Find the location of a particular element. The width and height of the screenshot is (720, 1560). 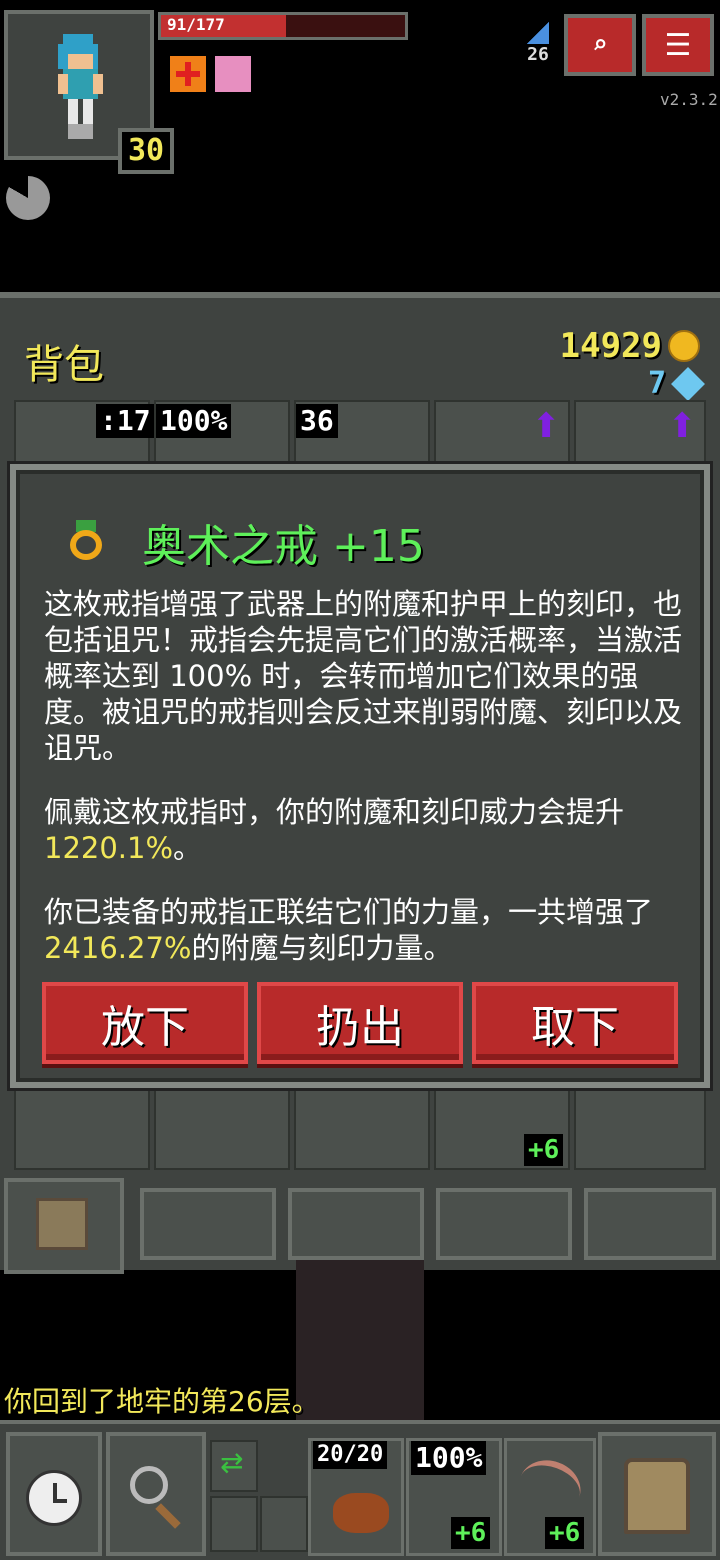

journal-button: ⌕ is located at coordinates (600, 45).